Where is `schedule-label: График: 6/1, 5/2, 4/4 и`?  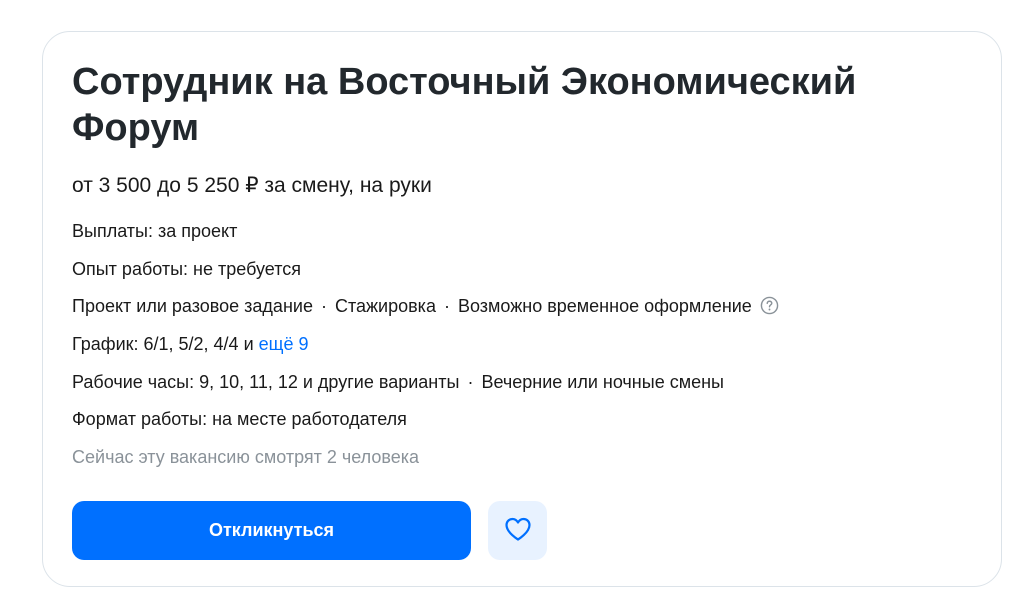
schedule-label: График: 6/1, 5/2, 4/4 и is located at coordinates (165, 344).